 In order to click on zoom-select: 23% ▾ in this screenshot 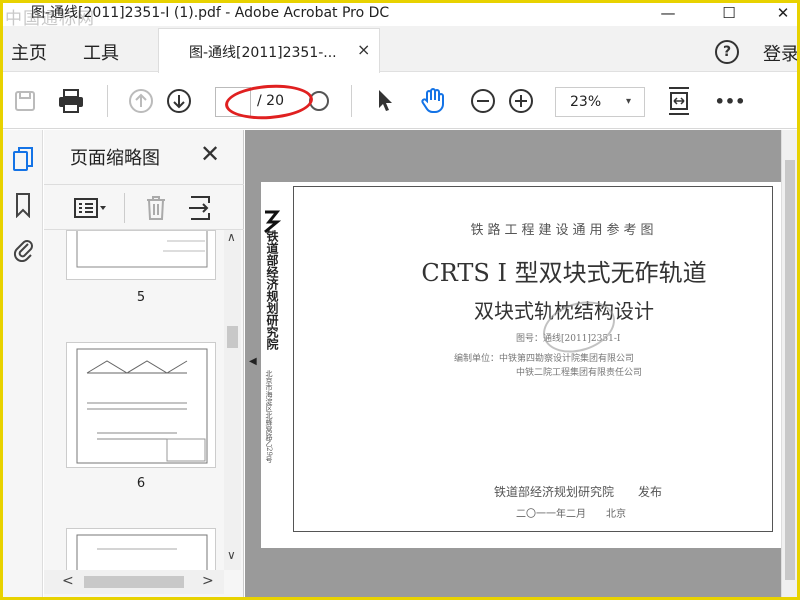, I will do `click(600, 102)`.